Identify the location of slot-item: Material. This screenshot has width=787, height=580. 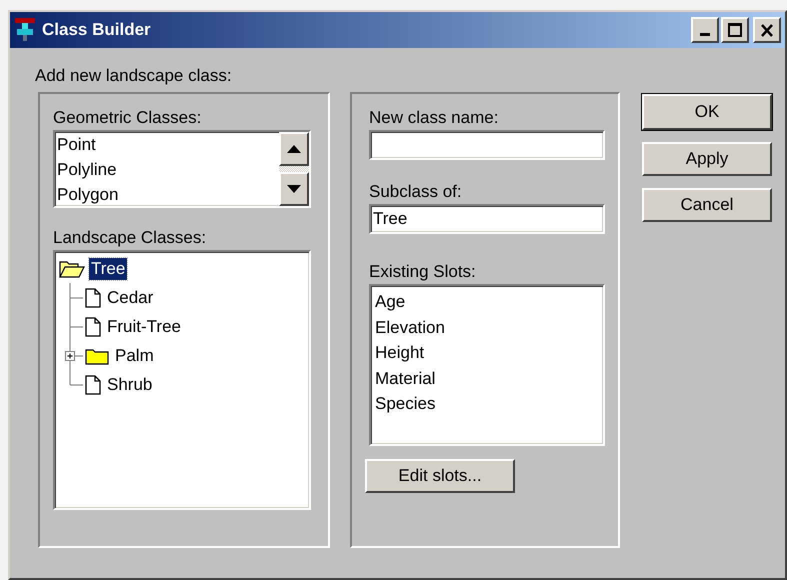
(487, 378).